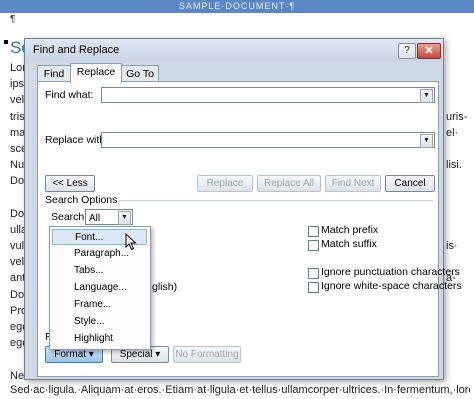 The image size is (474, 399). What do you see at coordinates (268, 140) in the screenshot?
I see `replace-with-input: ▼` at bounding box center [268, 140].